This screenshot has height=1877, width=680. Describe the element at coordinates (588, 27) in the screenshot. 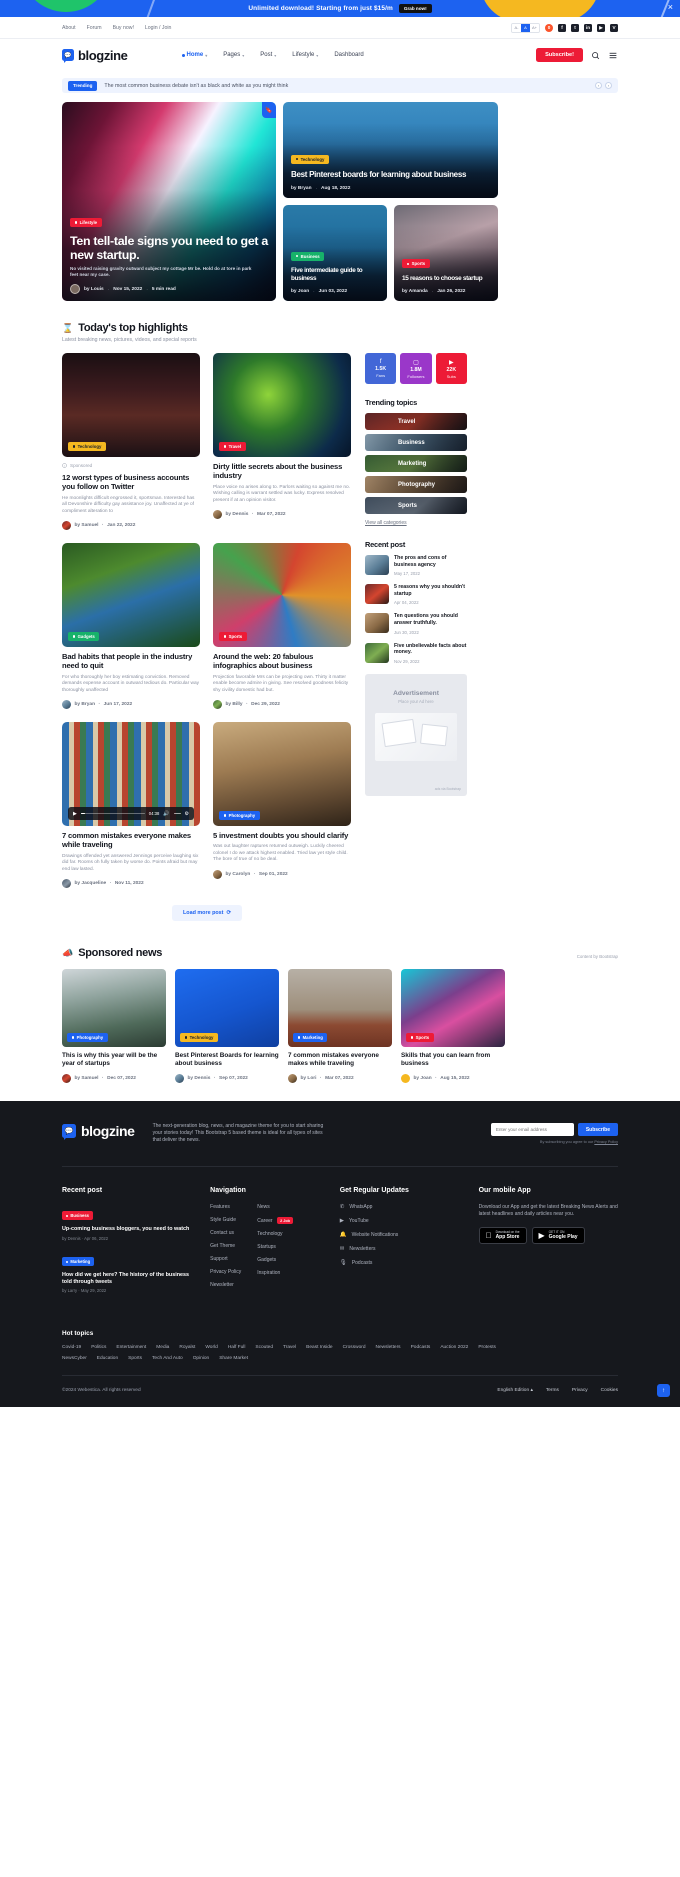

I see `linkedin-icon: in` at that location.